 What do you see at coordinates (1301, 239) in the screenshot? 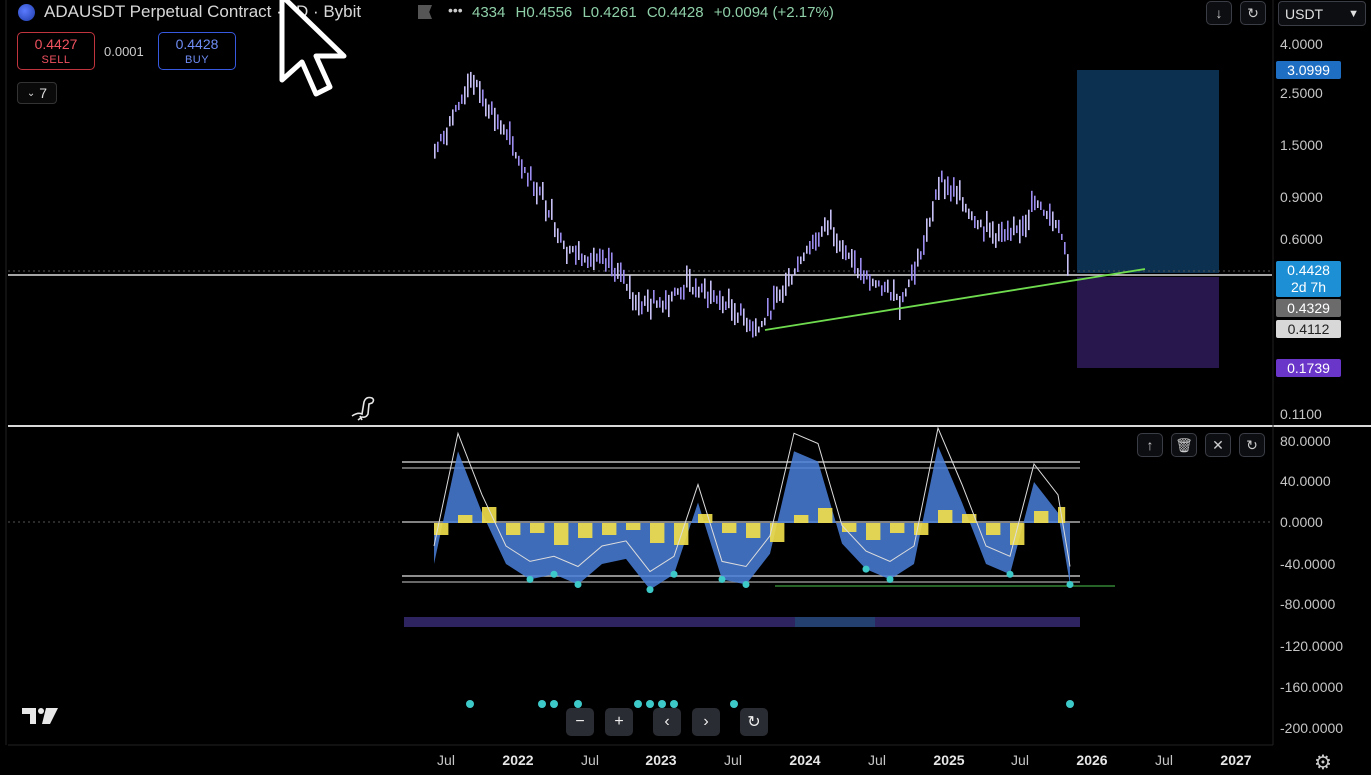
I see `price-scale-label: 0.6000` at bounding box center [1301, 239].